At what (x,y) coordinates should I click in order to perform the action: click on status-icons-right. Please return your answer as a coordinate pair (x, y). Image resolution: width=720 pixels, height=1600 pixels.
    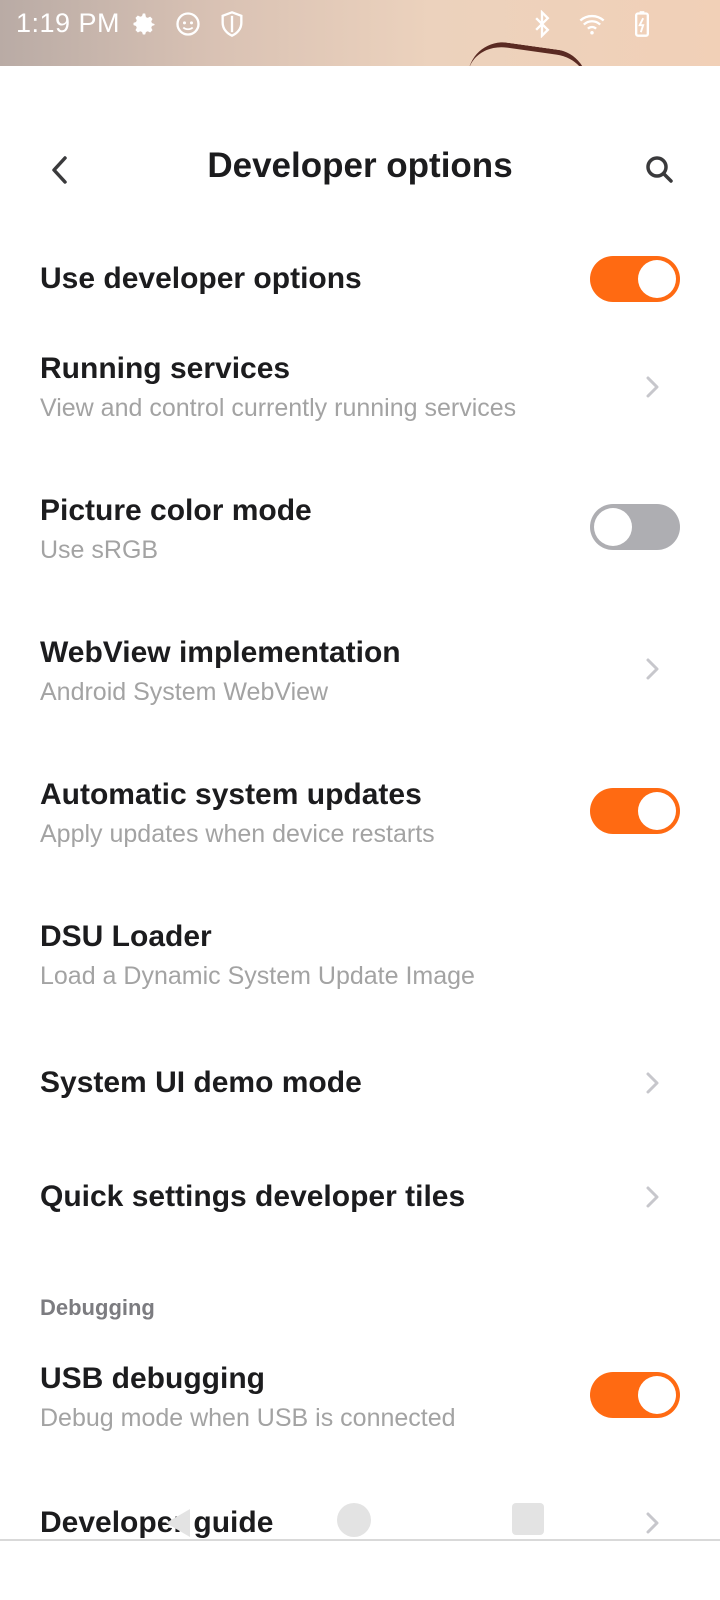
    Looking at the image, I should click on (592, 24).